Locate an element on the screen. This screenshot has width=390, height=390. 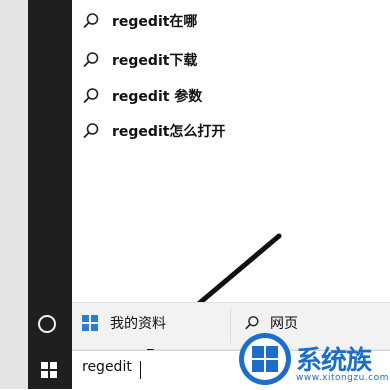
my-data-label: 我的资料 is located at coordinates (138, 324).